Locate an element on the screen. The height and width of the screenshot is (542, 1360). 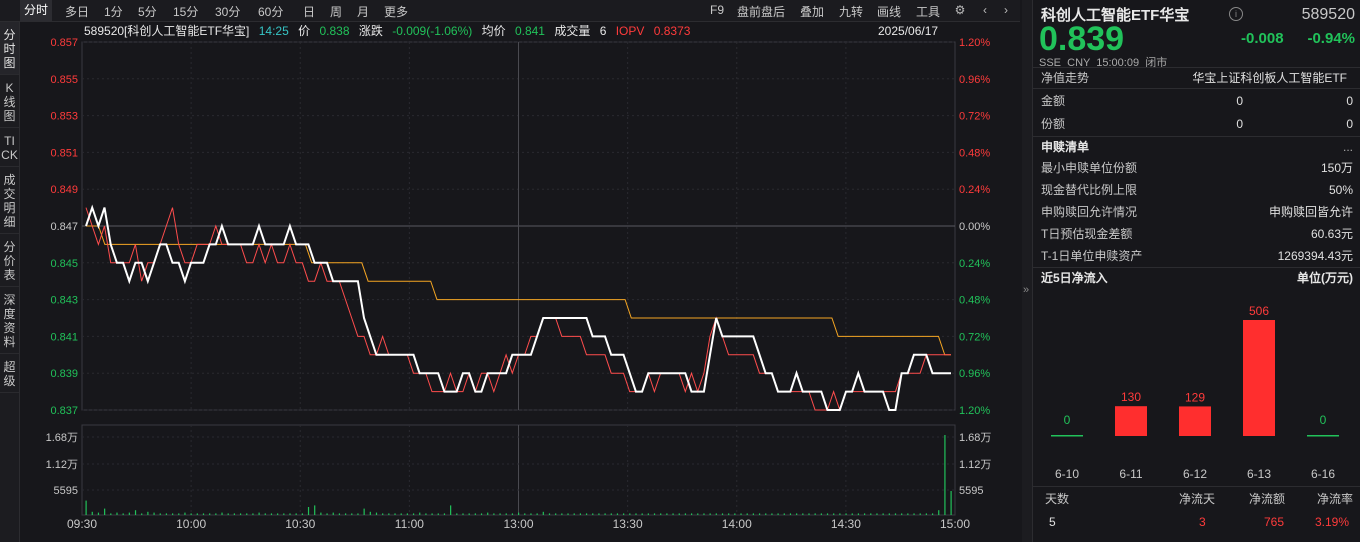
tab-period-2: 1分 is located at coordinates (113, 11).